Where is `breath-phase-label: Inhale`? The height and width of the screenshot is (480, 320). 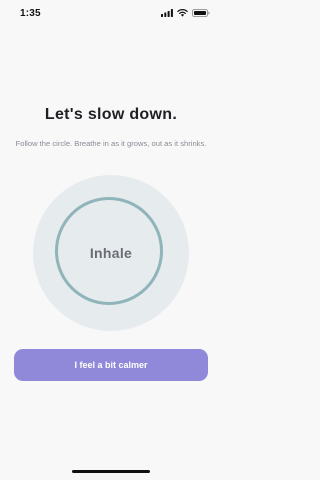
breath-phase-label: Inhale is located at coordinates (111, 253).